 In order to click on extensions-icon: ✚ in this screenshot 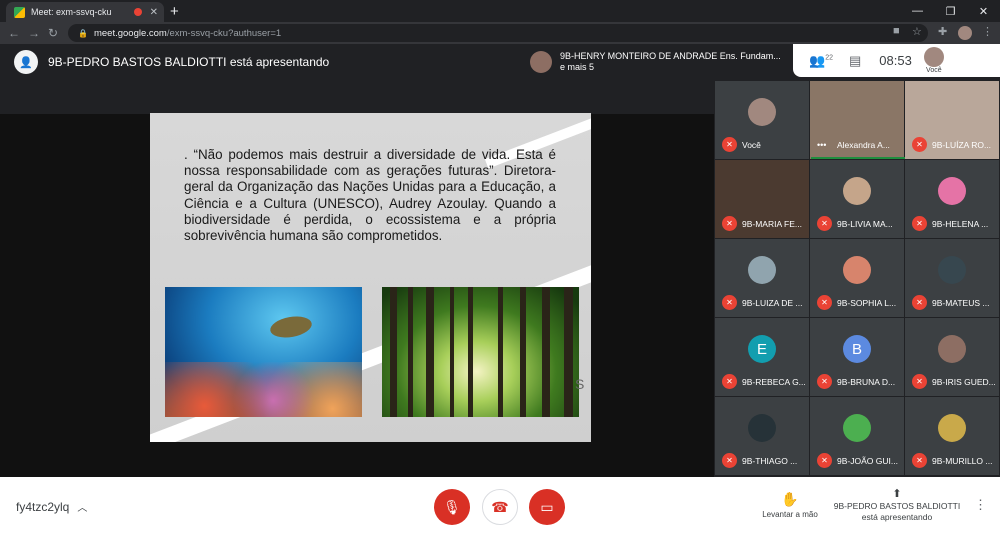, I will do `click(942, 31)`.